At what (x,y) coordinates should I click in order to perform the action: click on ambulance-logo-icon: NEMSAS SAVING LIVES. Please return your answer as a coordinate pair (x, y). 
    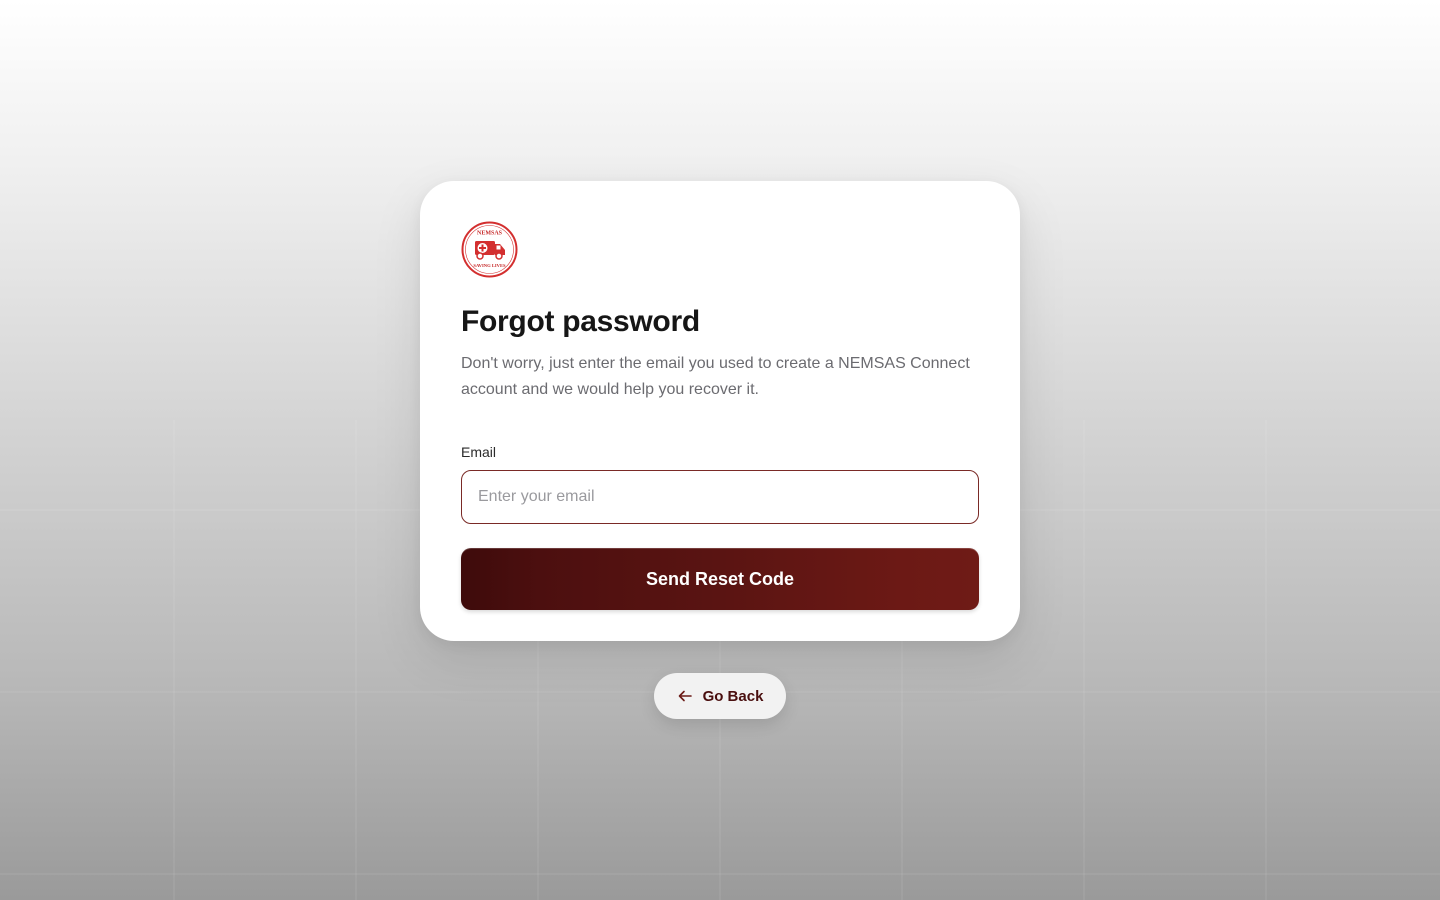
    Looking at the image, I should click on (489, 249).